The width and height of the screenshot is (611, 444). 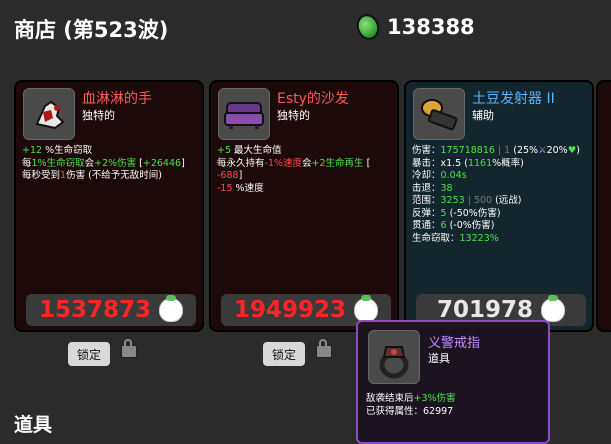 I want to click on description-line: 范围：3253 | 500 (远战), so click(x=467, y=200).